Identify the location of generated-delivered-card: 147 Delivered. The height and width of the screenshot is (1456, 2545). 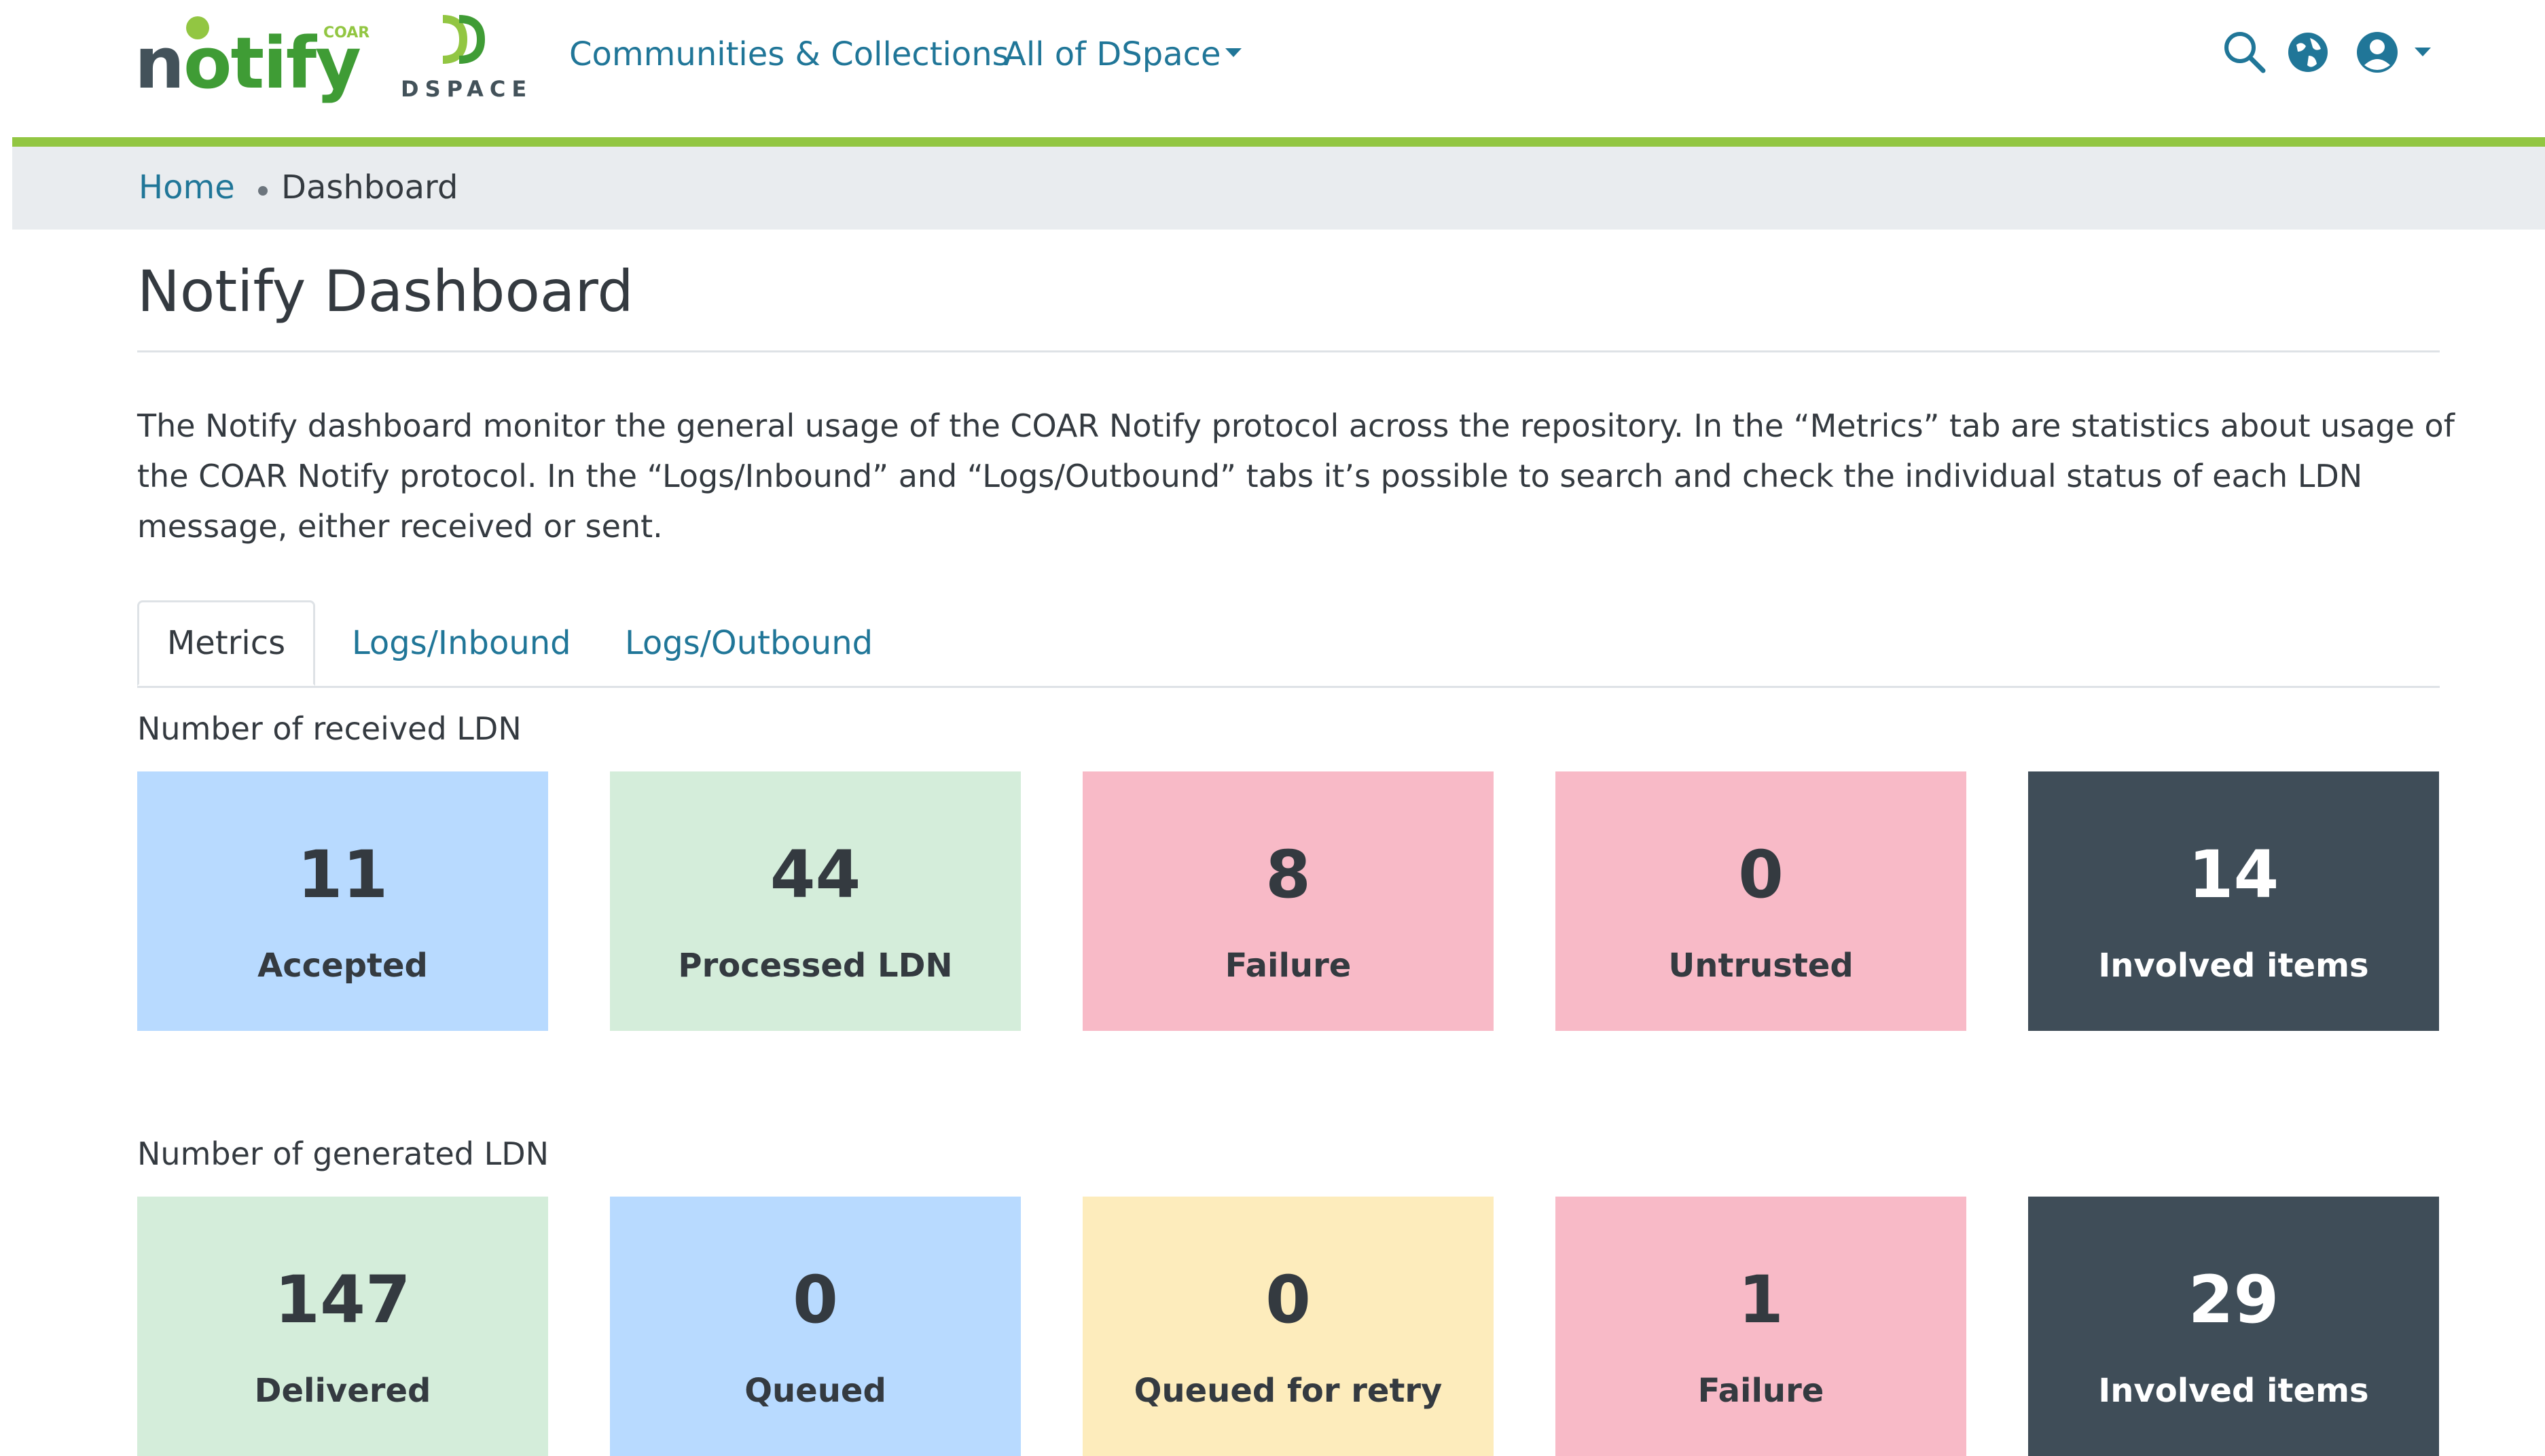
(342, 1326).